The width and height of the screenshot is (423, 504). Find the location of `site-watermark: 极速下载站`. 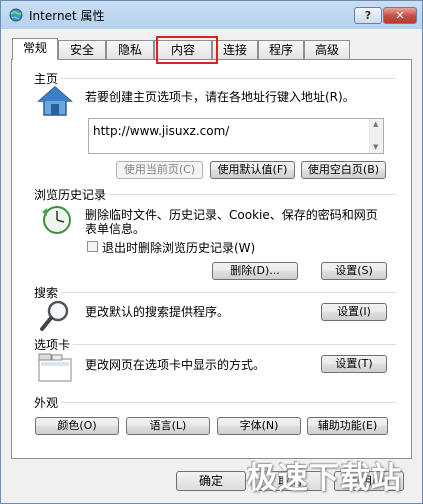

site-watermark: 极速下载站 is located at coordinates (324, 478).